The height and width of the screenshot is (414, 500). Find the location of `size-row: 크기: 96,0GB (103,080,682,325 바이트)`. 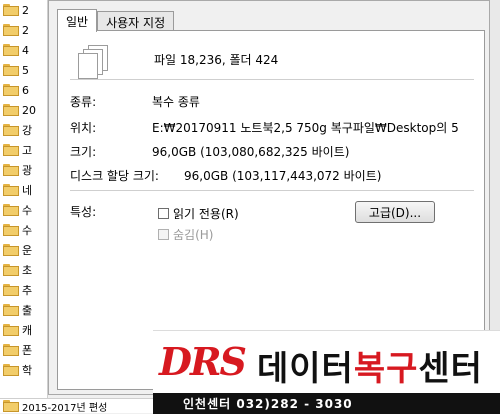

size-row: 크기: 96,0GB (103,080,682,325 바이트) is located at coordinates (209, 151).